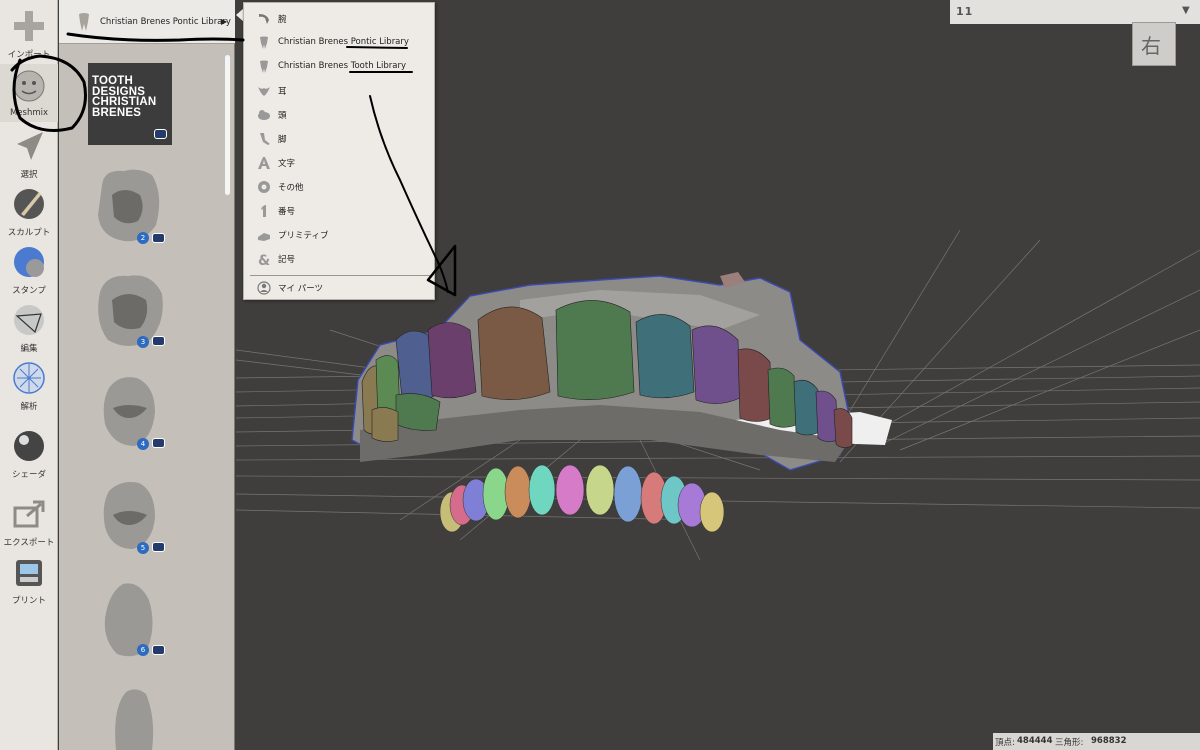 The height and width of the screenshot is (750, 1200). What do you see at coordinates (132, 413) in the screenshot?
I see `library-item: 4` at bounding box center [132, 413].